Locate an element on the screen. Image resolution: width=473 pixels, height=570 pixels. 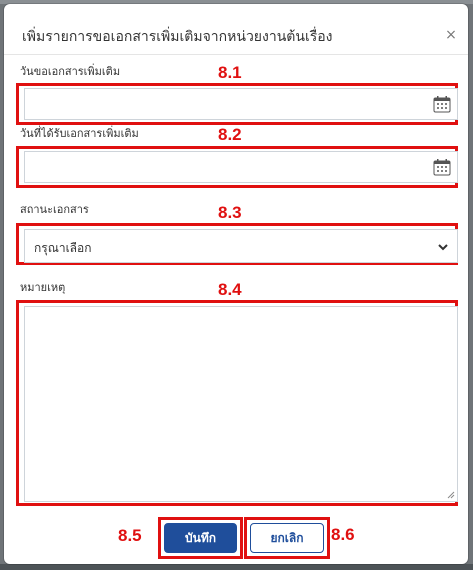
status-select: กรุณาเลือก is located at coordinates (241, 246).